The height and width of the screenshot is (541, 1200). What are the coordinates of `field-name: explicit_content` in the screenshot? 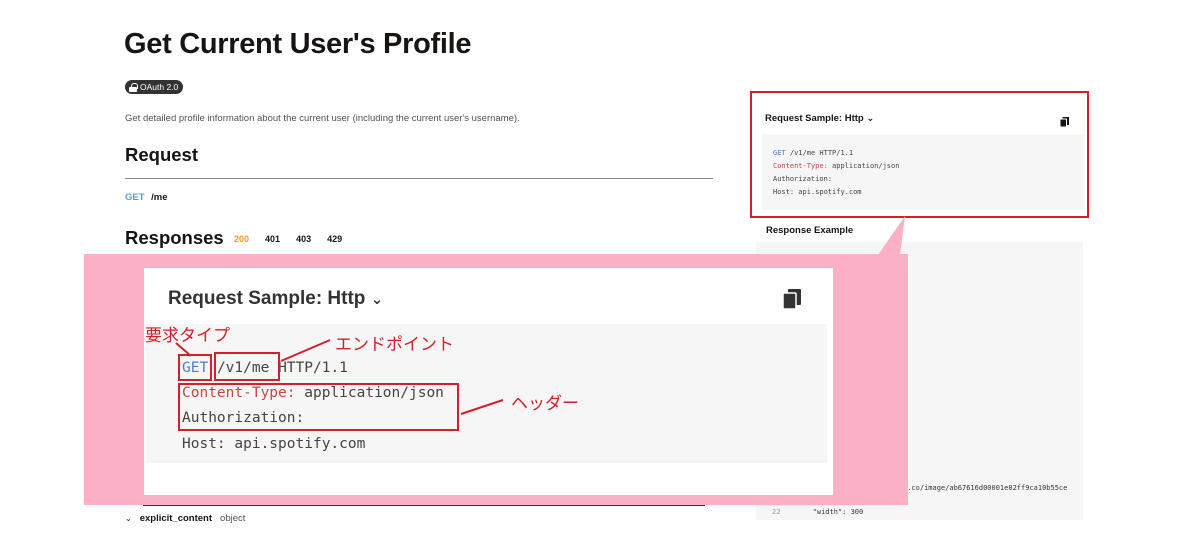 It's located at (176, 518).